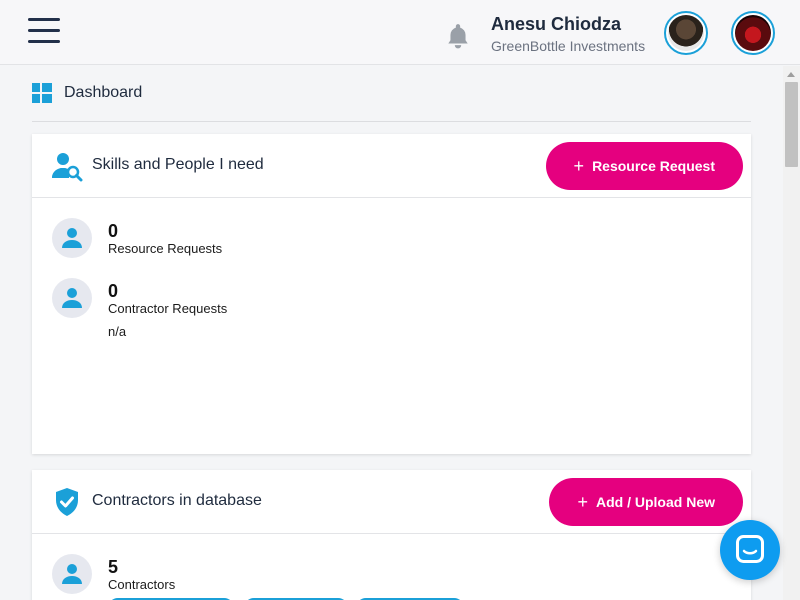 The width and height of the screenshot is (800, 600). What do you see at coordinates (400, 32) in the screenshot?
I see `top-bar: Anesu Chiodza GreenBottle Investments` at bounding box center [400, 32].